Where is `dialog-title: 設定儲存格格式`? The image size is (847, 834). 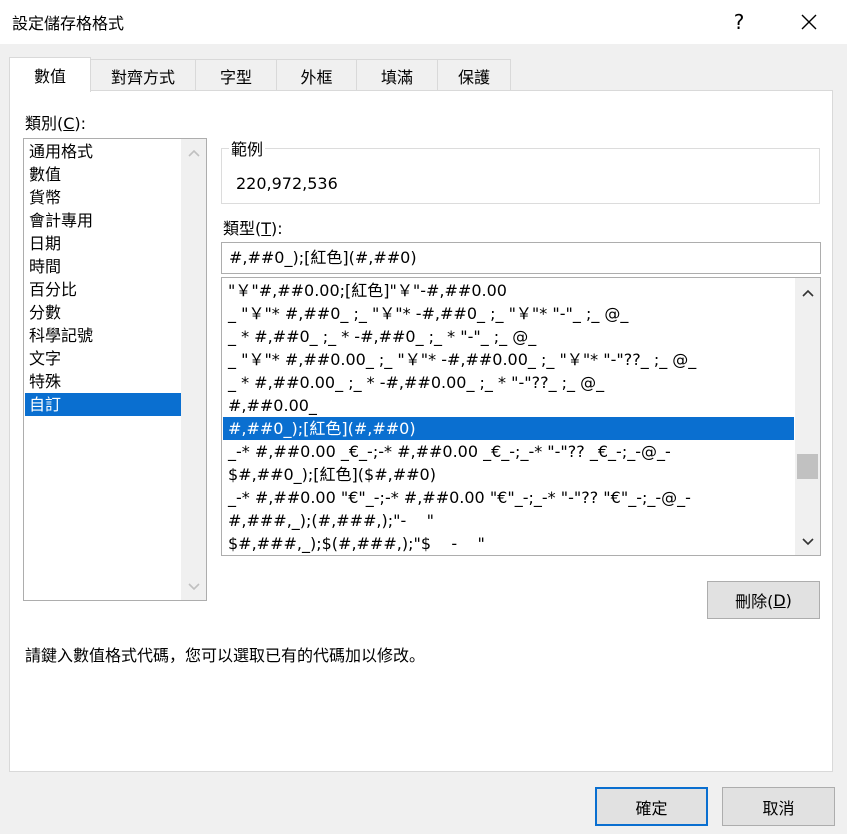 dialog-title: 設定儲存格格式 is located at coordinates (68, 23).